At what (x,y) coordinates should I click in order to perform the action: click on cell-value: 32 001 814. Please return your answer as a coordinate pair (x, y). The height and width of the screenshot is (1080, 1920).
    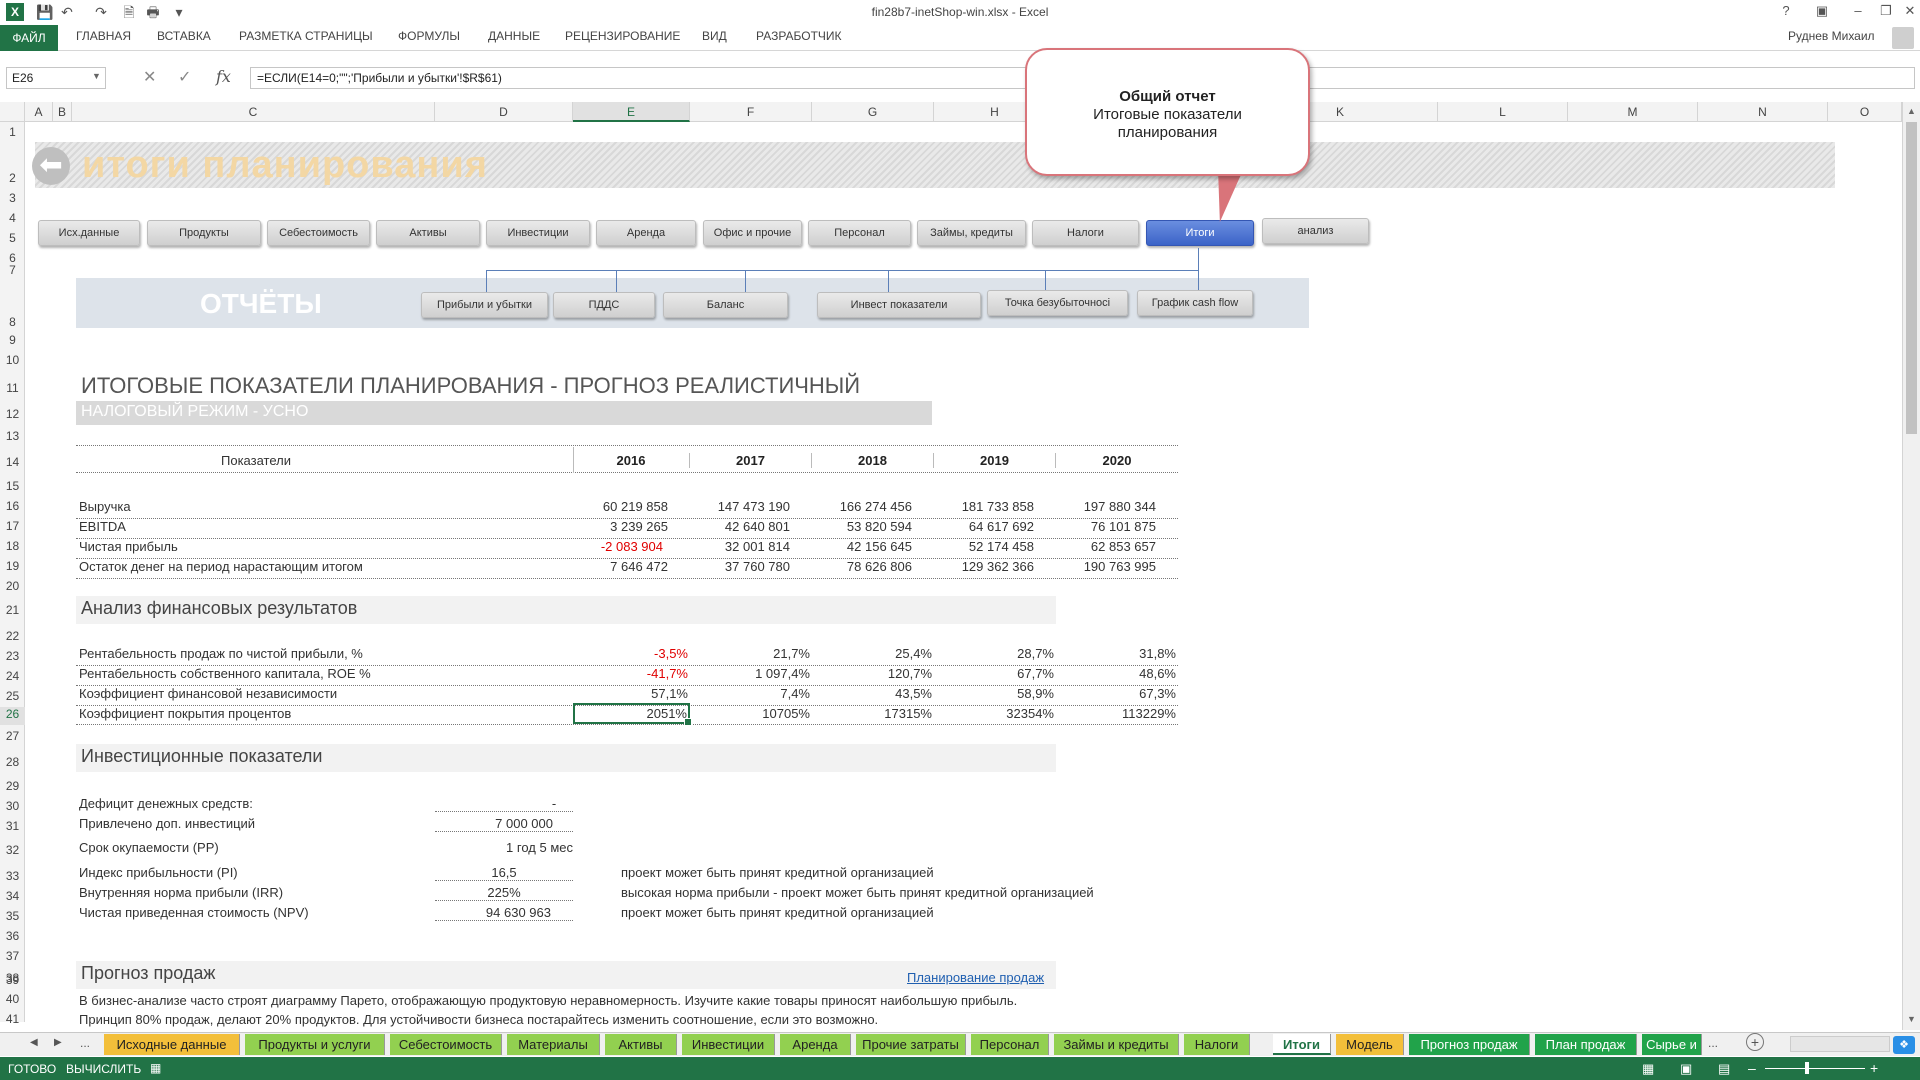
    Looking at the image, I should click on (740, 546).